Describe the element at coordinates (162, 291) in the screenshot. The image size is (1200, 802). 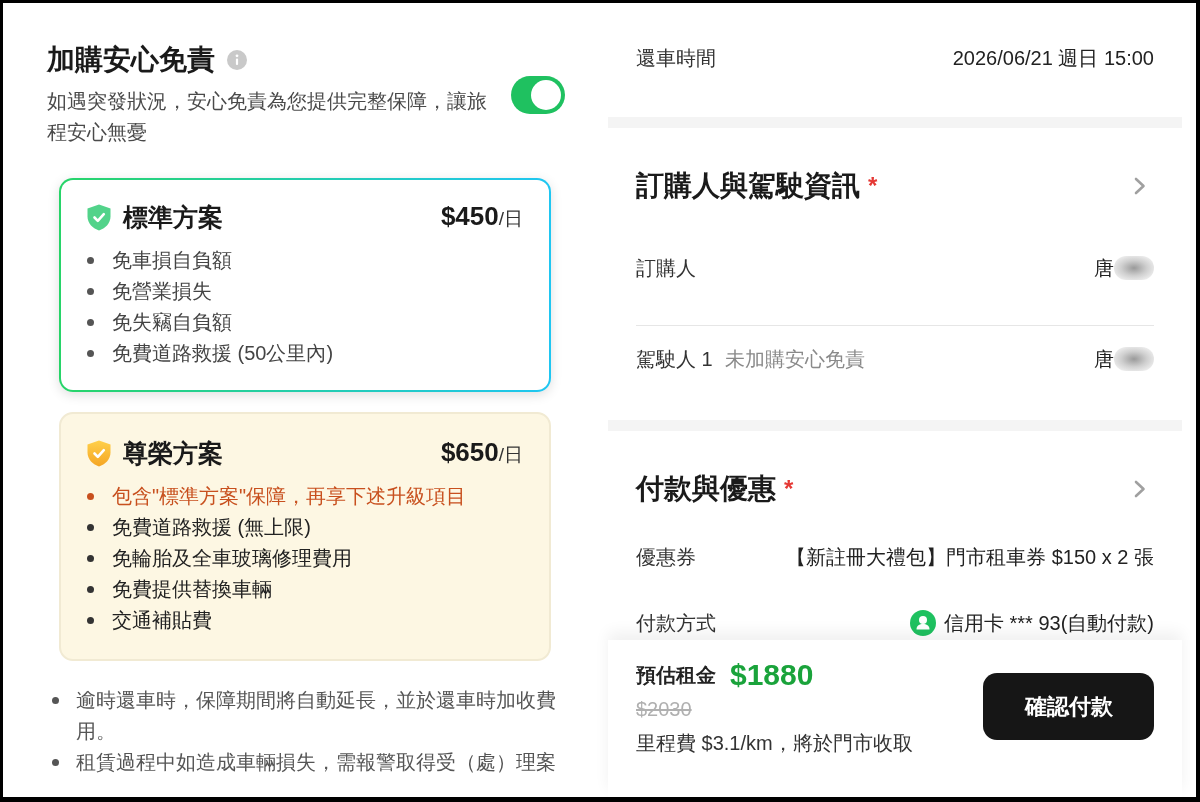
I see `plan-feature: 免營業損失` at that location.